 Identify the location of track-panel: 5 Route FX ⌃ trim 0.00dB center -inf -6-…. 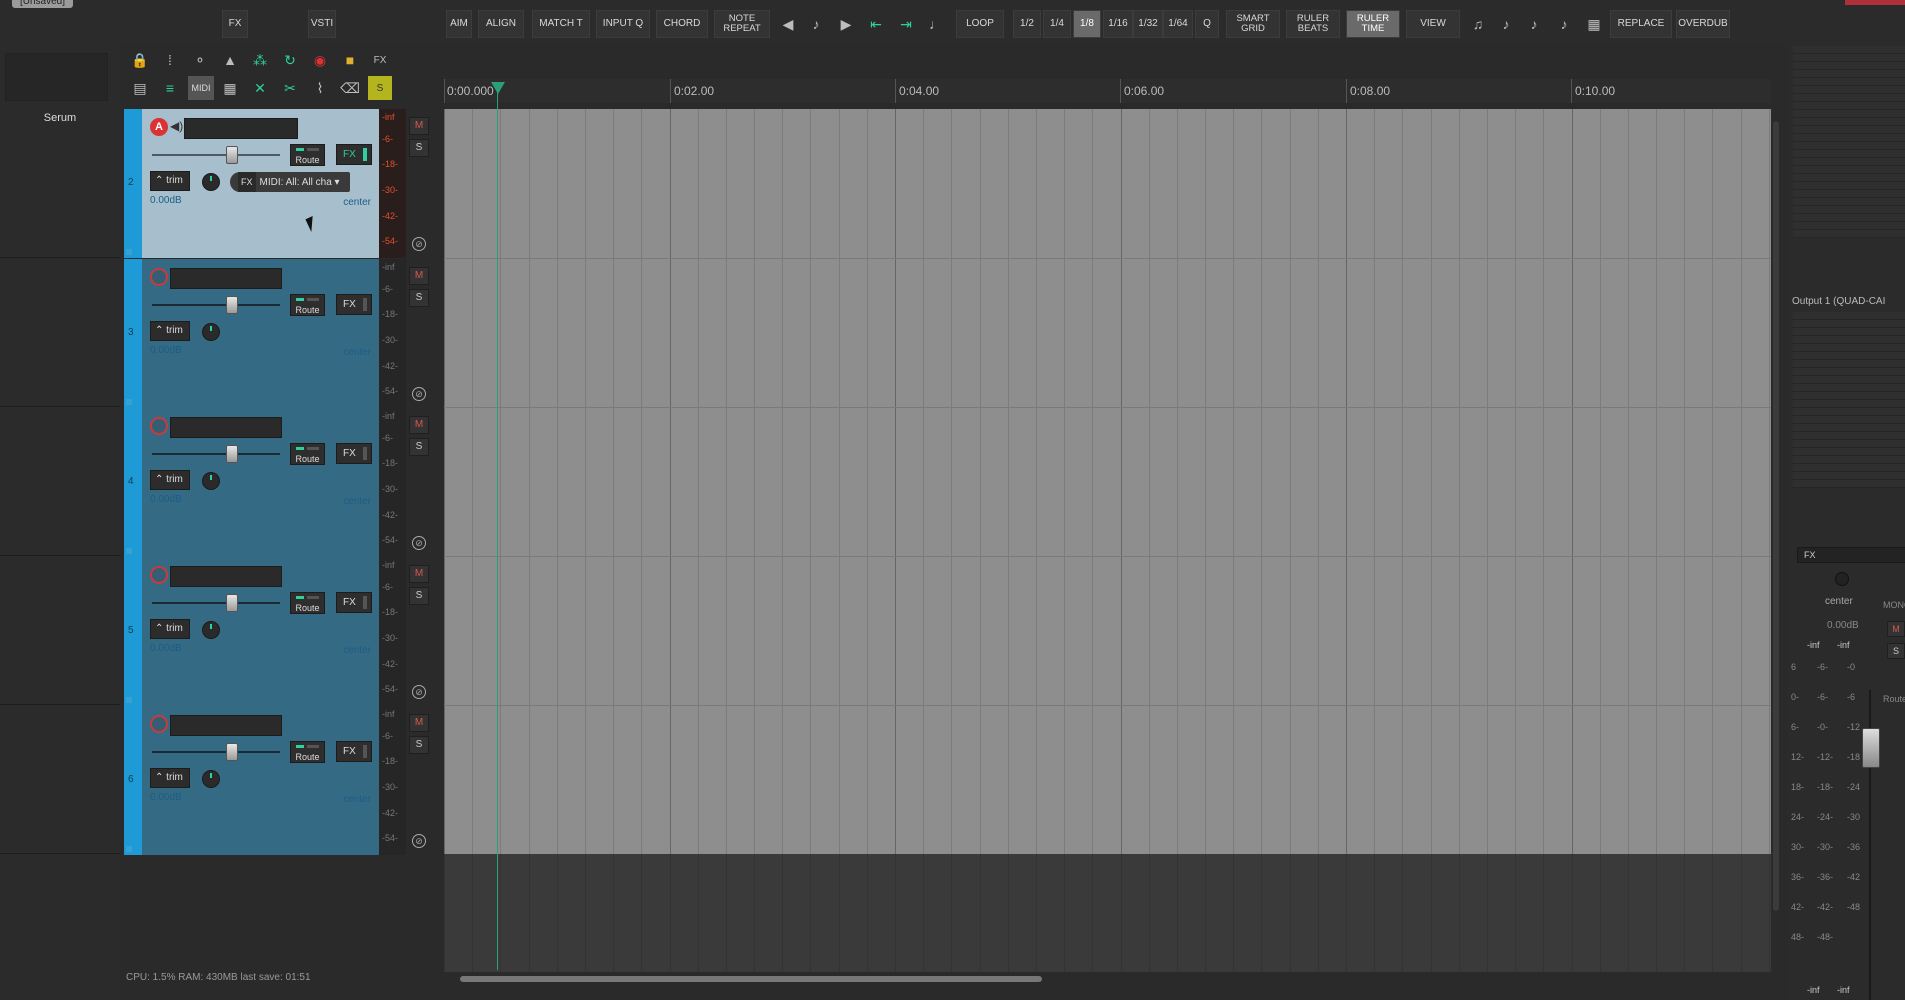
(283, 631).